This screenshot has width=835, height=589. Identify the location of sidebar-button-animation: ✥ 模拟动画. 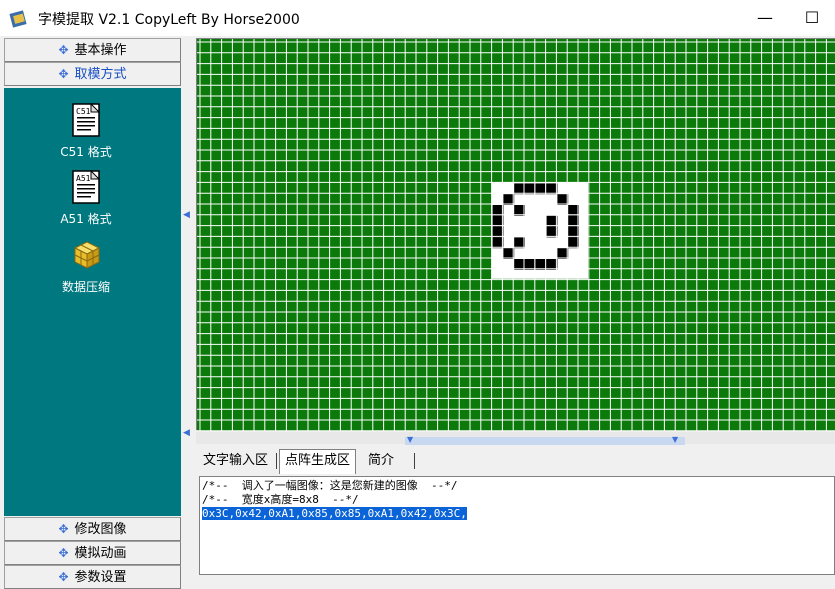
(92, 553).